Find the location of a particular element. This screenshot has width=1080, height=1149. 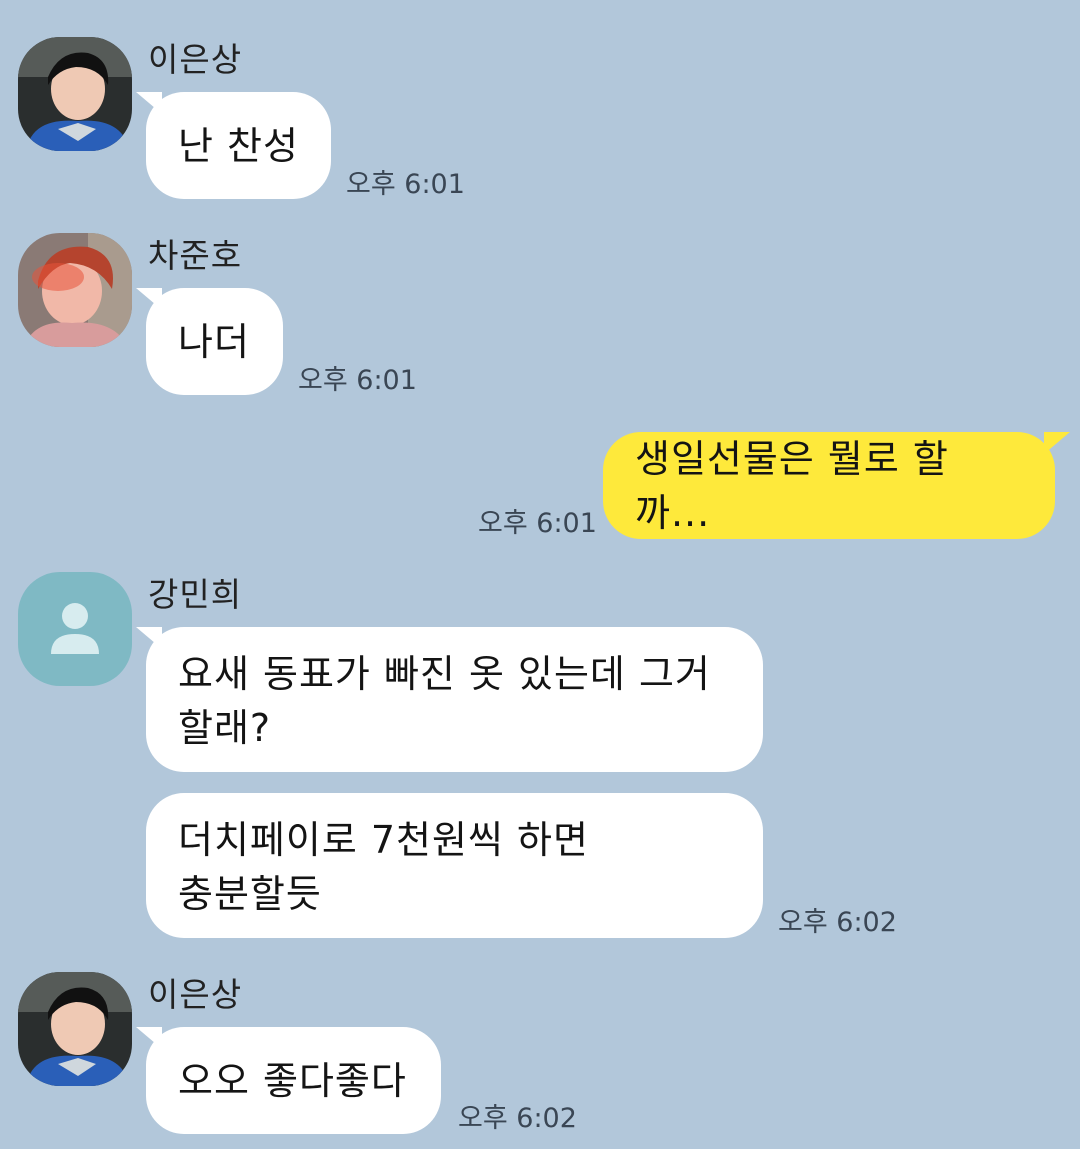

message-bubble: 오오 좋다좋다 is located at coordinates (293, 1080).